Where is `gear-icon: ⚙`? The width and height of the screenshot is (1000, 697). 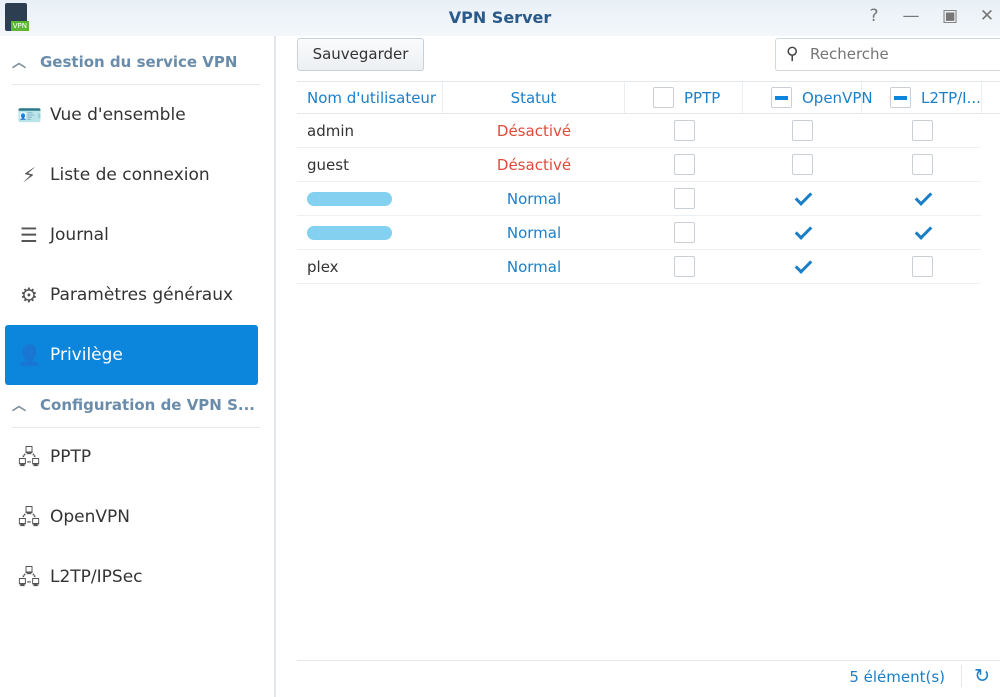
gear-icon: ⚙ is located at coordinates (29, 295).